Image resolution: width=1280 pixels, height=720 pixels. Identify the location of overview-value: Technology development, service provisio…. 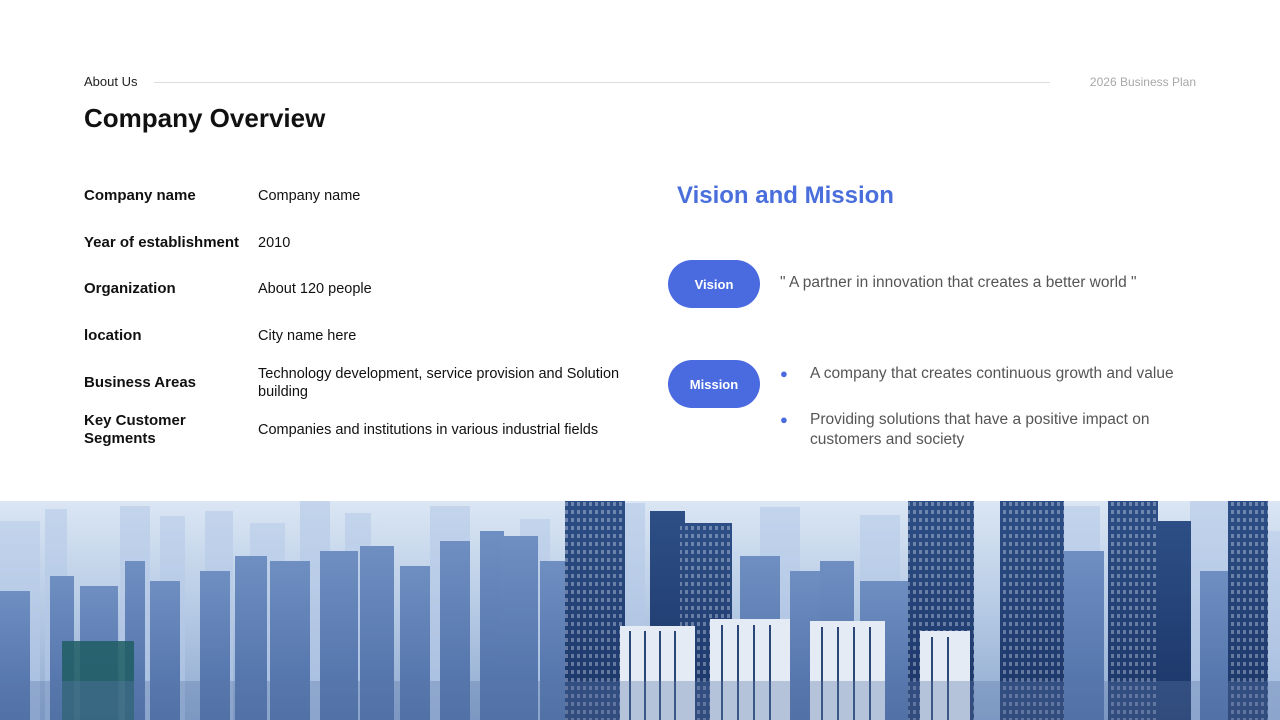
(439, 383).